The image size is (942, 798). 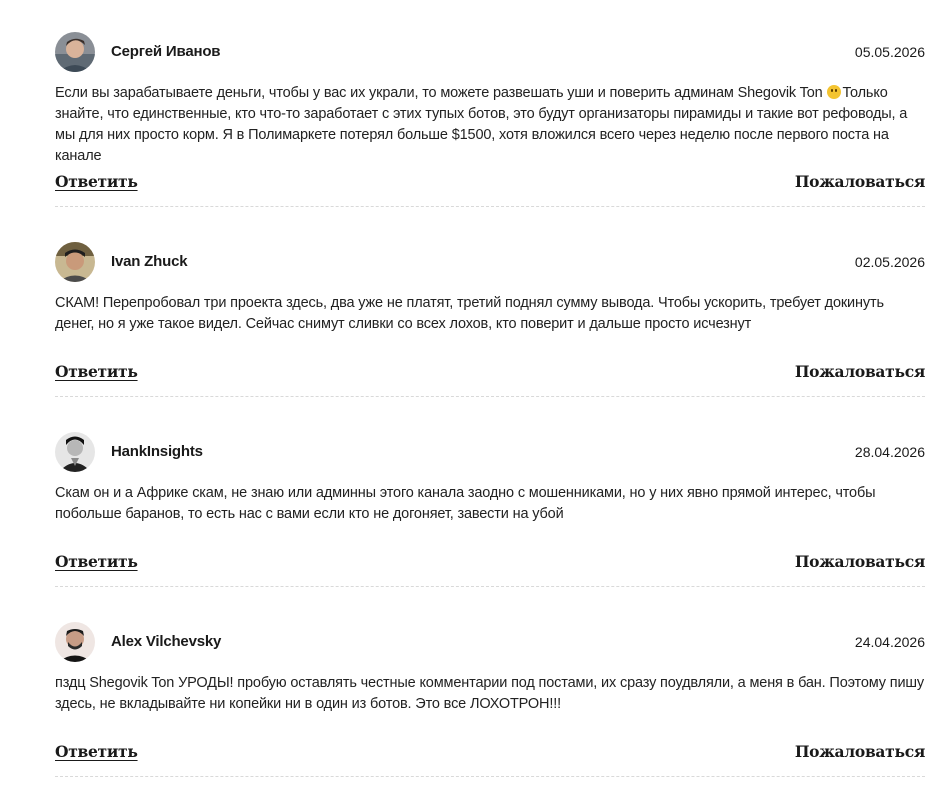 What do you see at coordinates (157, 451) in the screenshot?
I see `comment-author: HankInsights` at bounding box center [157, 451].